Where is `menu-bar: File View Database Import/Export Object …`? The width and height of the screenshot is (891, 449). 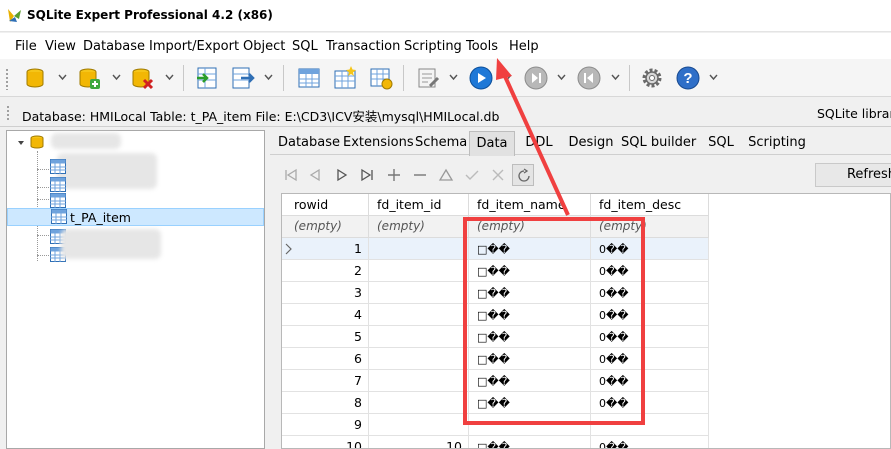
menu-bar: File View Database Import/Export Object … is located at coordinates (445, 46).